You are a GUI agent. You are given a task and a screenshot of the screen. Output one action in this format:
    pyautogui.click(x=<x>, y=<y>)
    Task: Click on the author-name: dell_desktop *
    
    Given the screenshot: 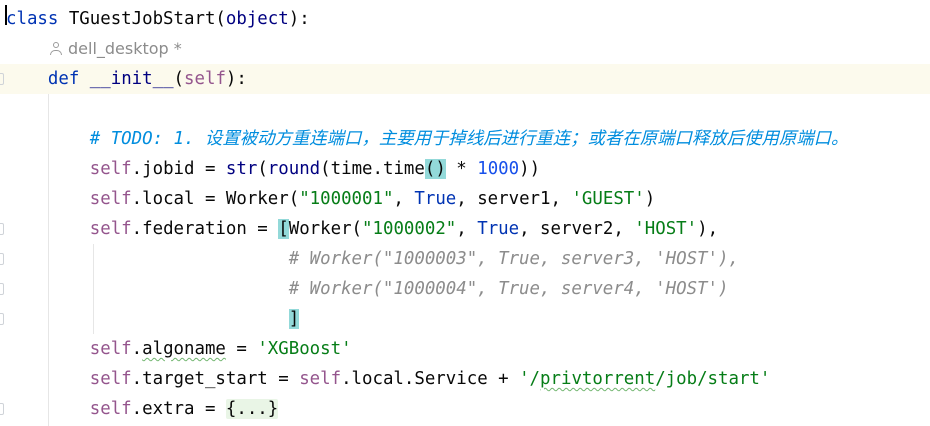 What is the action you would take?
    pyautogui.click(x=125, y=48)
    